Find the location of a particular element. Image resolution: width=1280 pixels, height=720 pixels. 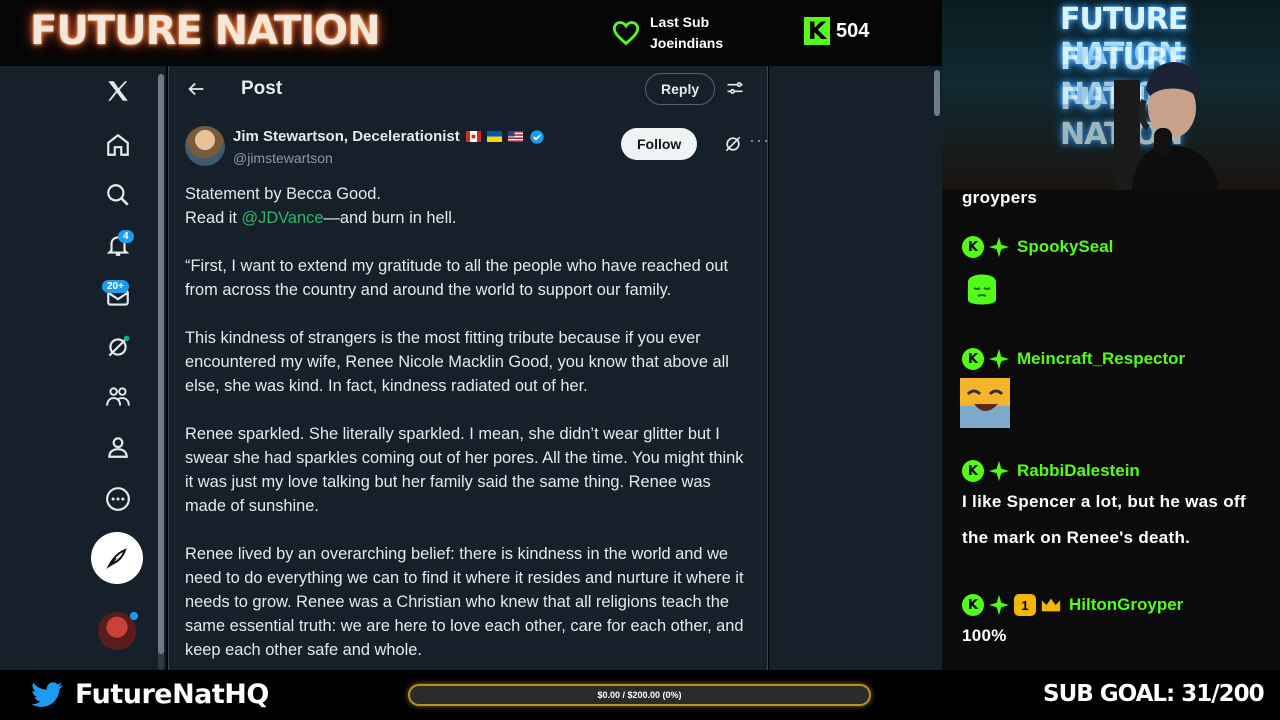

communities-icon is located at coordinates (118, 397).